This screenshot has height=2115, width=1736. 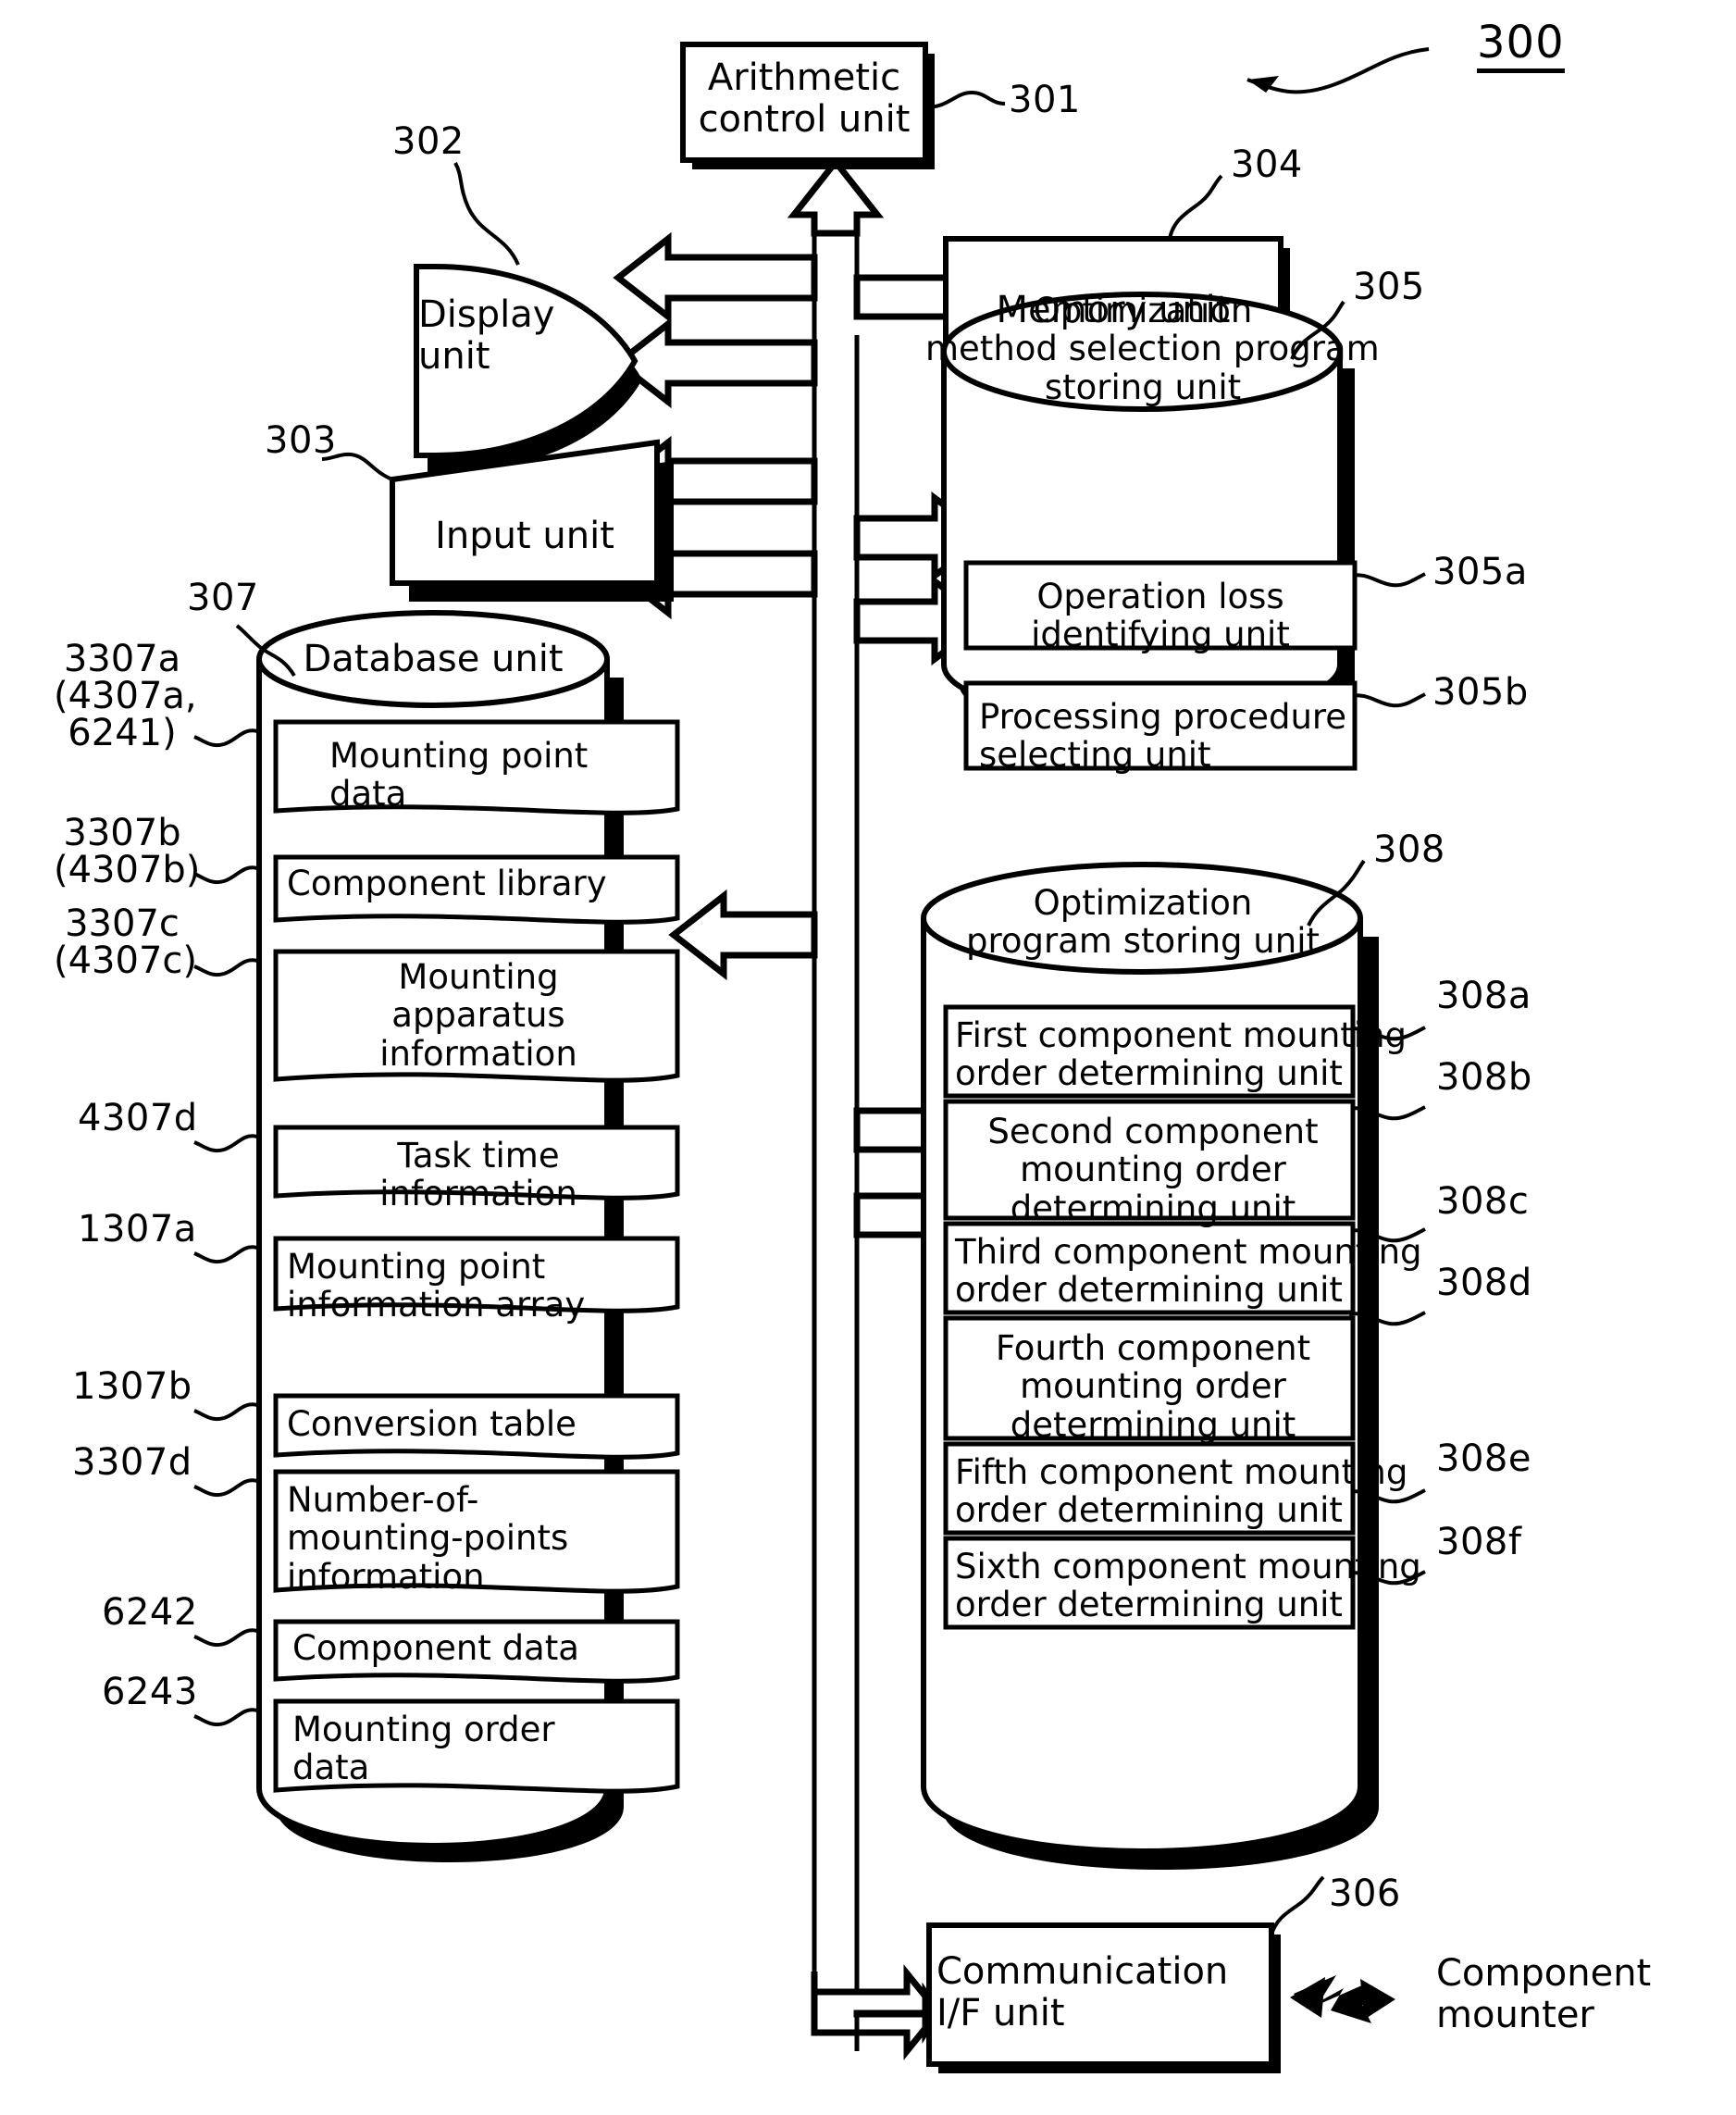 I want to click on ref-308c: 308c, so click(x=1483, y=1201).